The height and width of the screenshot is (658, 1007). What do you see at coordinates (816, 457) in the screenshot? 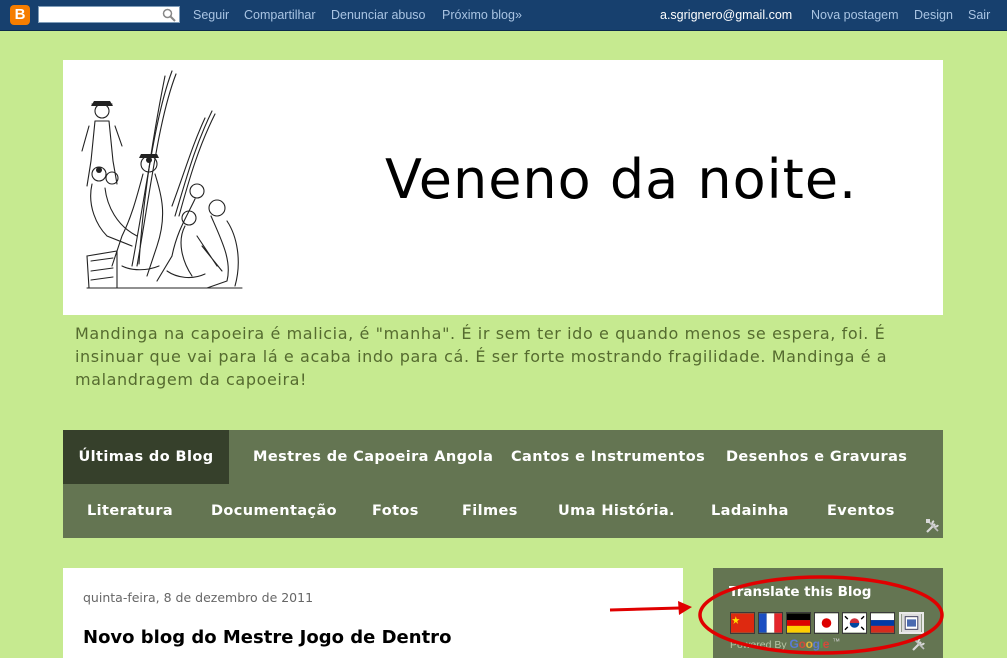
I see `tab-desenhos-e-gravuras: Desenhos e Gravuras` at bounding box center [816, 457].